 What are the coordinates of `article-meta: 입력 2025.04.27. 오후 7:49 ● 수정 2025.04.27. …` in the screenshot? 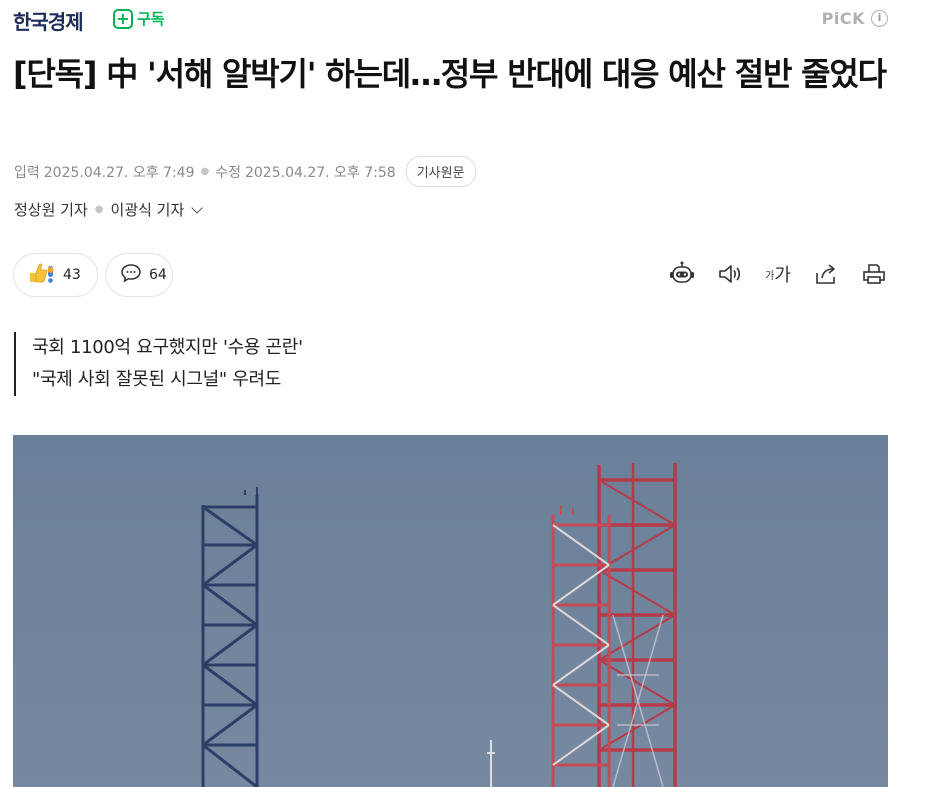 It's located at (245, 171).